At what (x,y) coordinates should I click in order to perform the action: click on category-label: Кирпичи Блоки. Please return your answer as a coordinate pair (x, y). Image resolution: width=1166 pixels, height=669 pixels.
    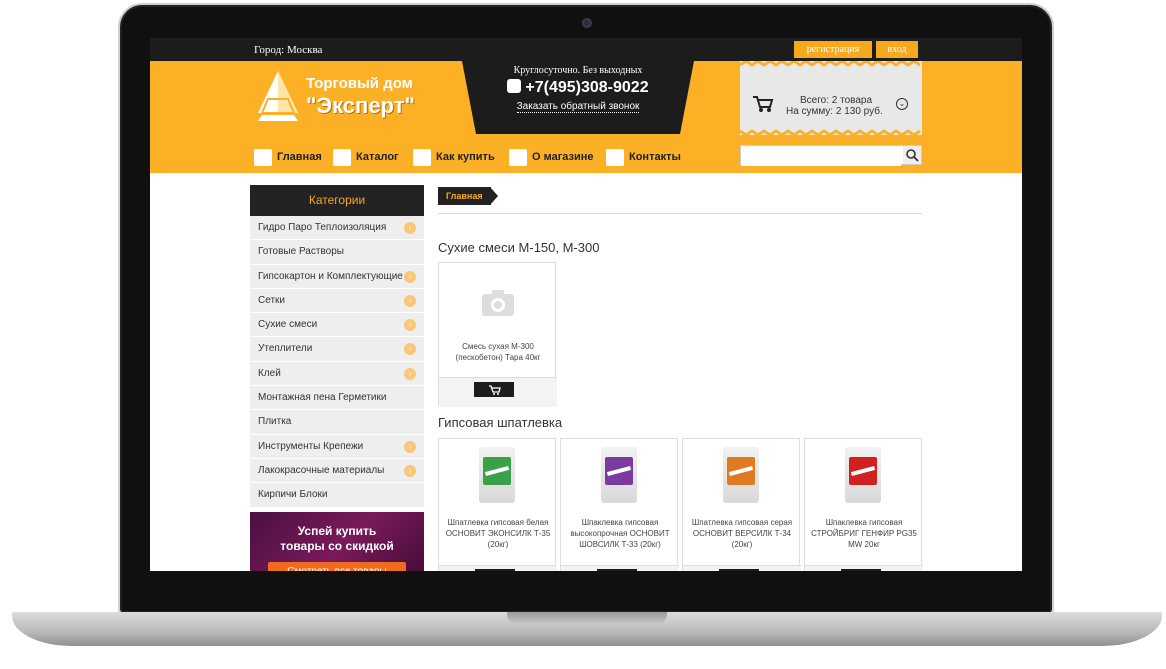
    Looking at the image, I should click on (293, 495).